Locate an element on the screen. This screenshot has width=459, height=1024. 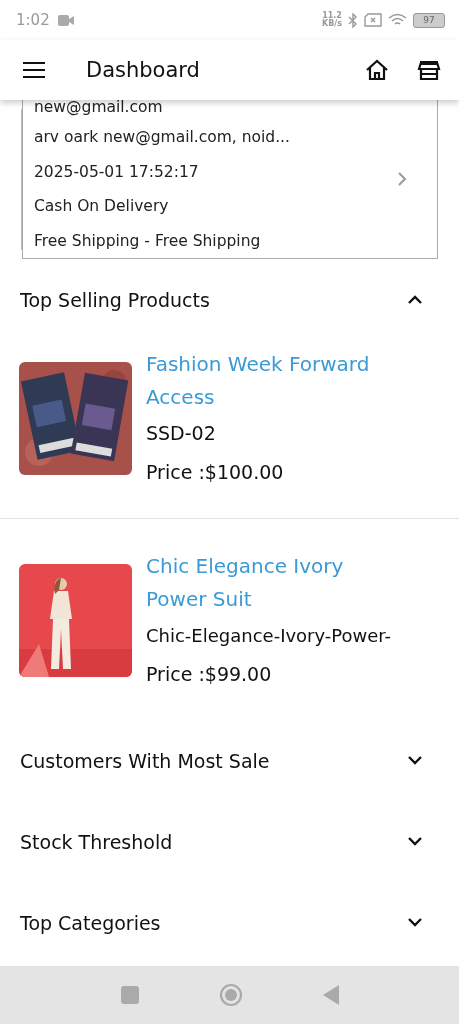
product-price: Price :$100.00 is located at coordinates (215, 472).